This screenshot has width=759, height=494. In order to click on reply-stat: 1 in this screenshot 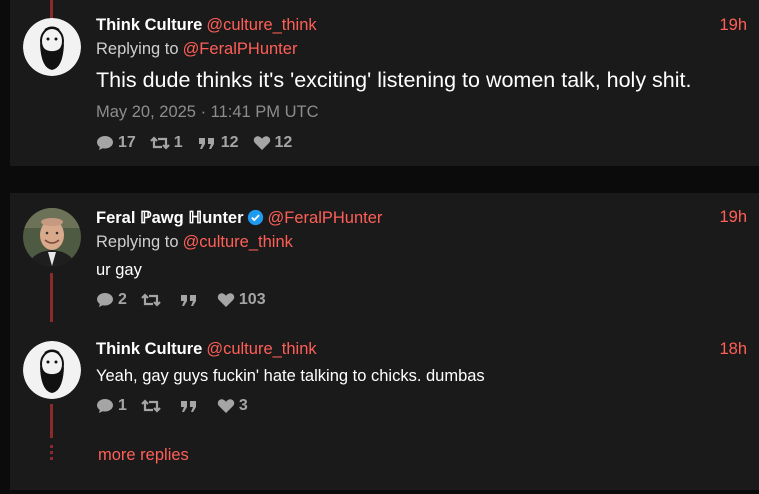, I will do `click(111, 406)`.